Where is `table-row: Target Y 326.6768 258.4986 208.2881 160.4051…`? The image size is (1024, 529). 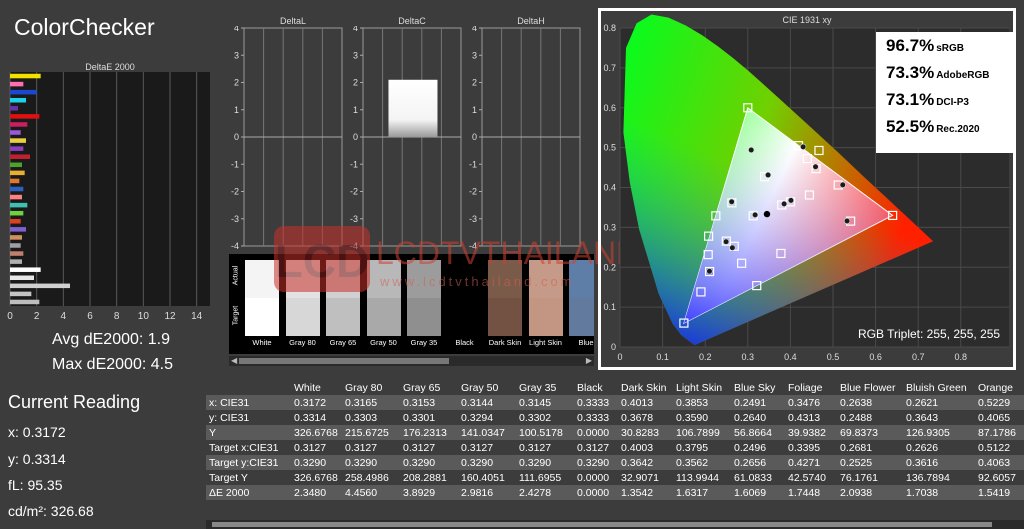 table-row: Target Y 326.6768 258.4986 208.2881 160.4051… is located at coordinates (615, 477).